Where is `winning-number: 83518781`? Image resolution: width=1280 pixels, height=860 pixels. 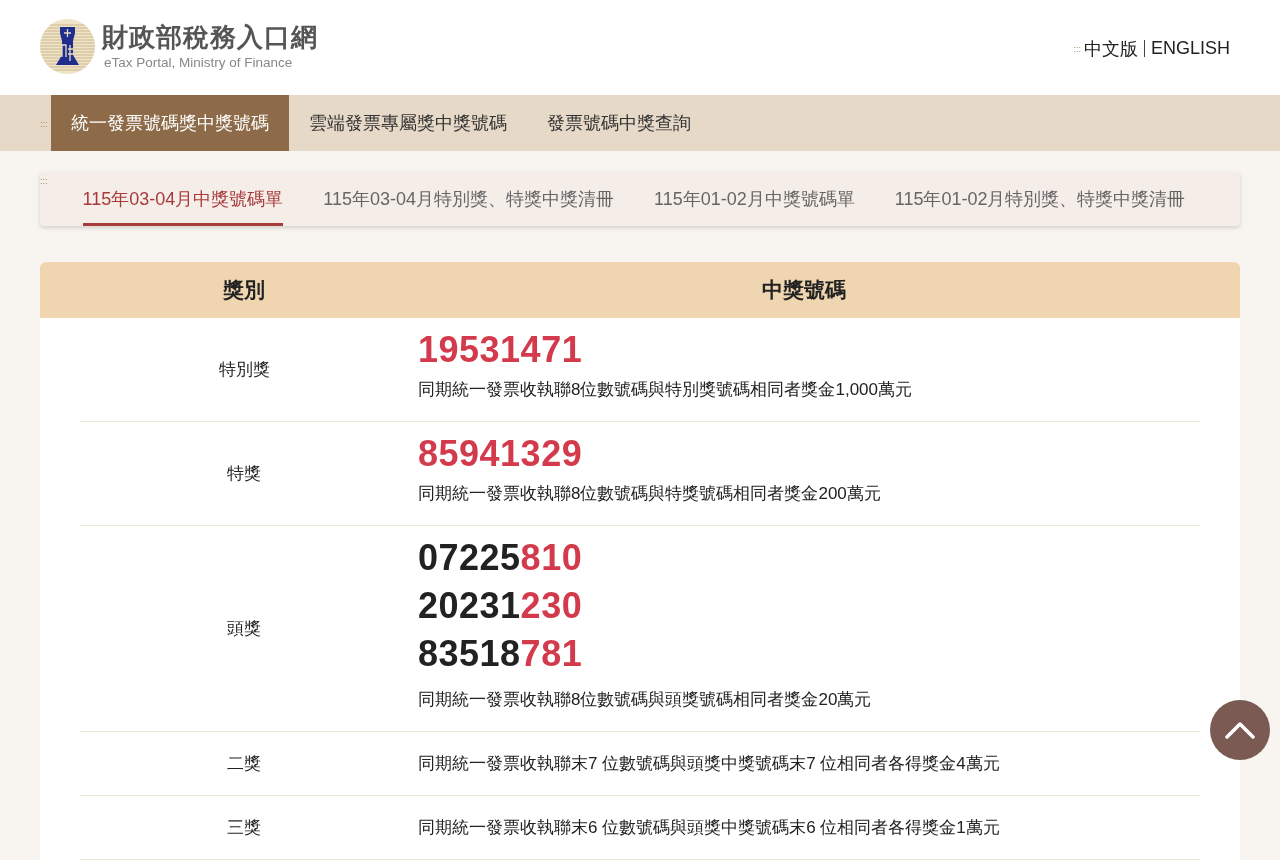 winning-number: 83518781 is located at coordinates (500, 654).